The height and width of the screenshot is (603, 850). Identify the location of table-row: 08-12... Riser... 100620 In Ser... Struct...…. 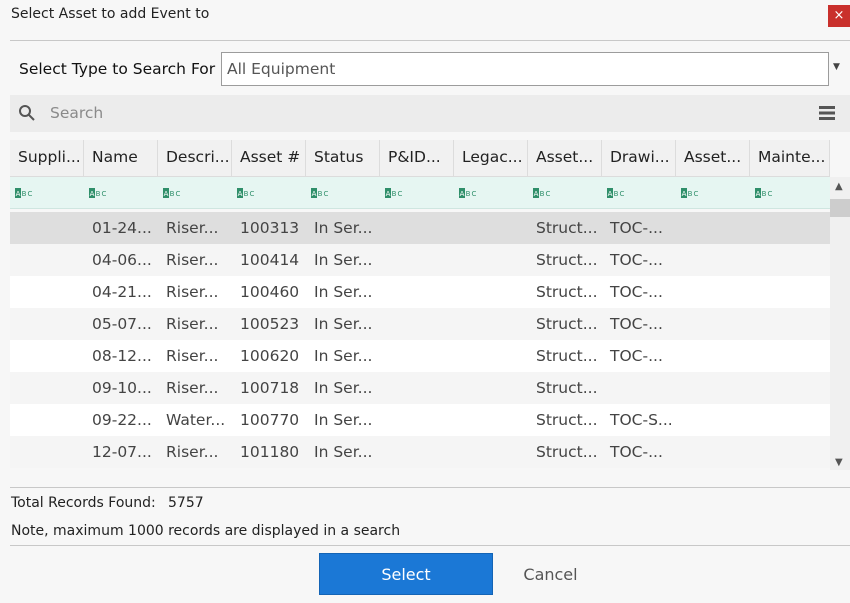
(420, 356).